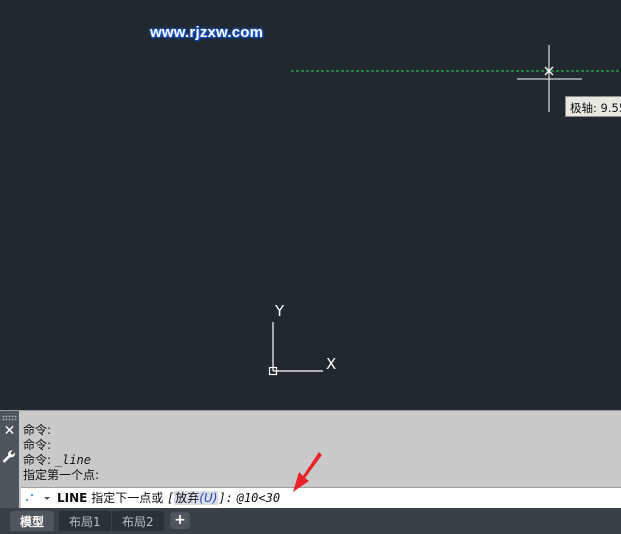  I want to click on ucs-x-label: X, so click(331, 364).